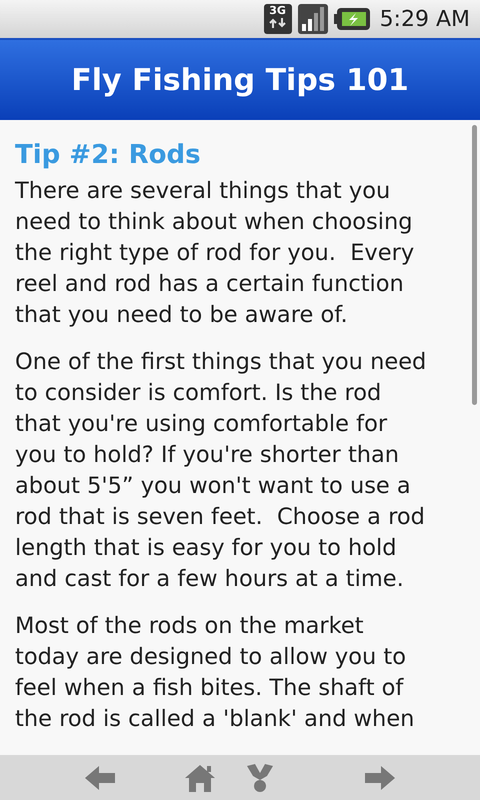 This screenshot has height=800, width=480. I want to click on article-heading: Tip #2: Rods, so click(108, 155).